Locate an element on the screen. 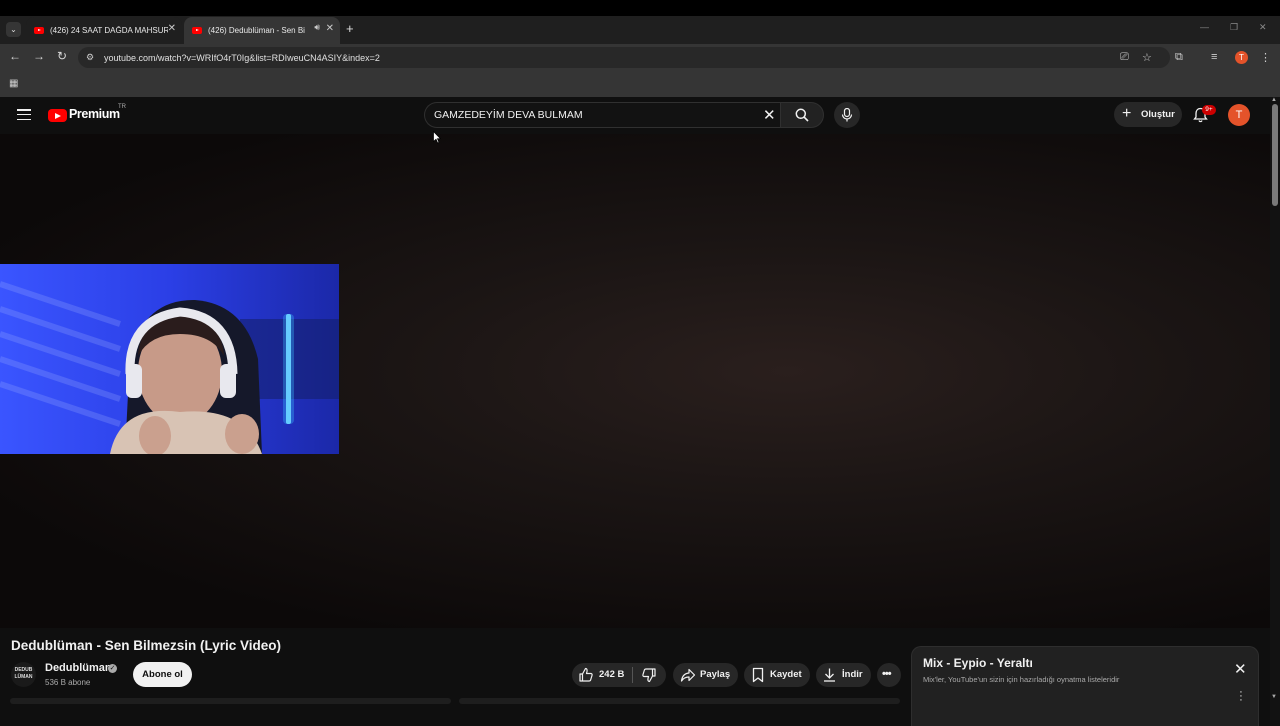 The image size is (1280, 726). scroll-down-arrow-icon: ▼ is located at coordinates (1274, 697).